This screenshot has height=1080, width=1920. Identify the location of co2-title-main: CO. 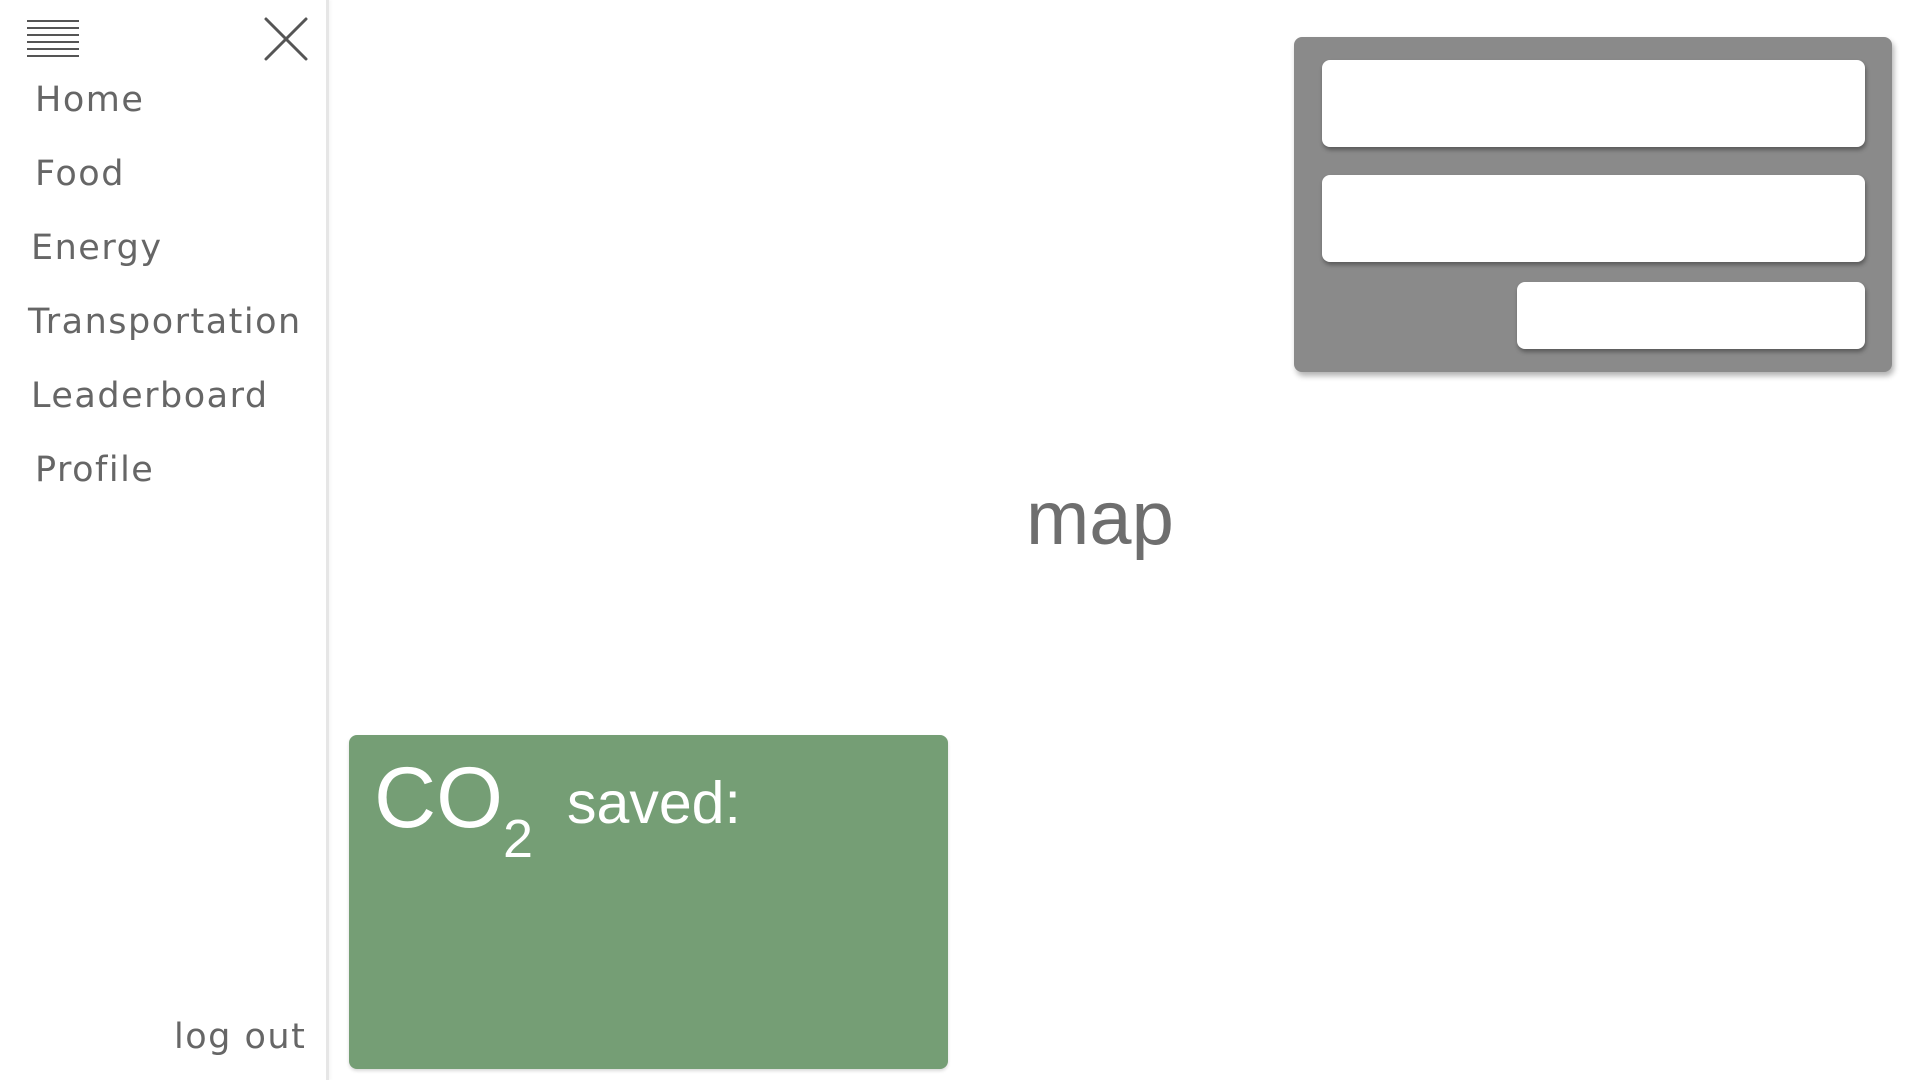
(438, 798).